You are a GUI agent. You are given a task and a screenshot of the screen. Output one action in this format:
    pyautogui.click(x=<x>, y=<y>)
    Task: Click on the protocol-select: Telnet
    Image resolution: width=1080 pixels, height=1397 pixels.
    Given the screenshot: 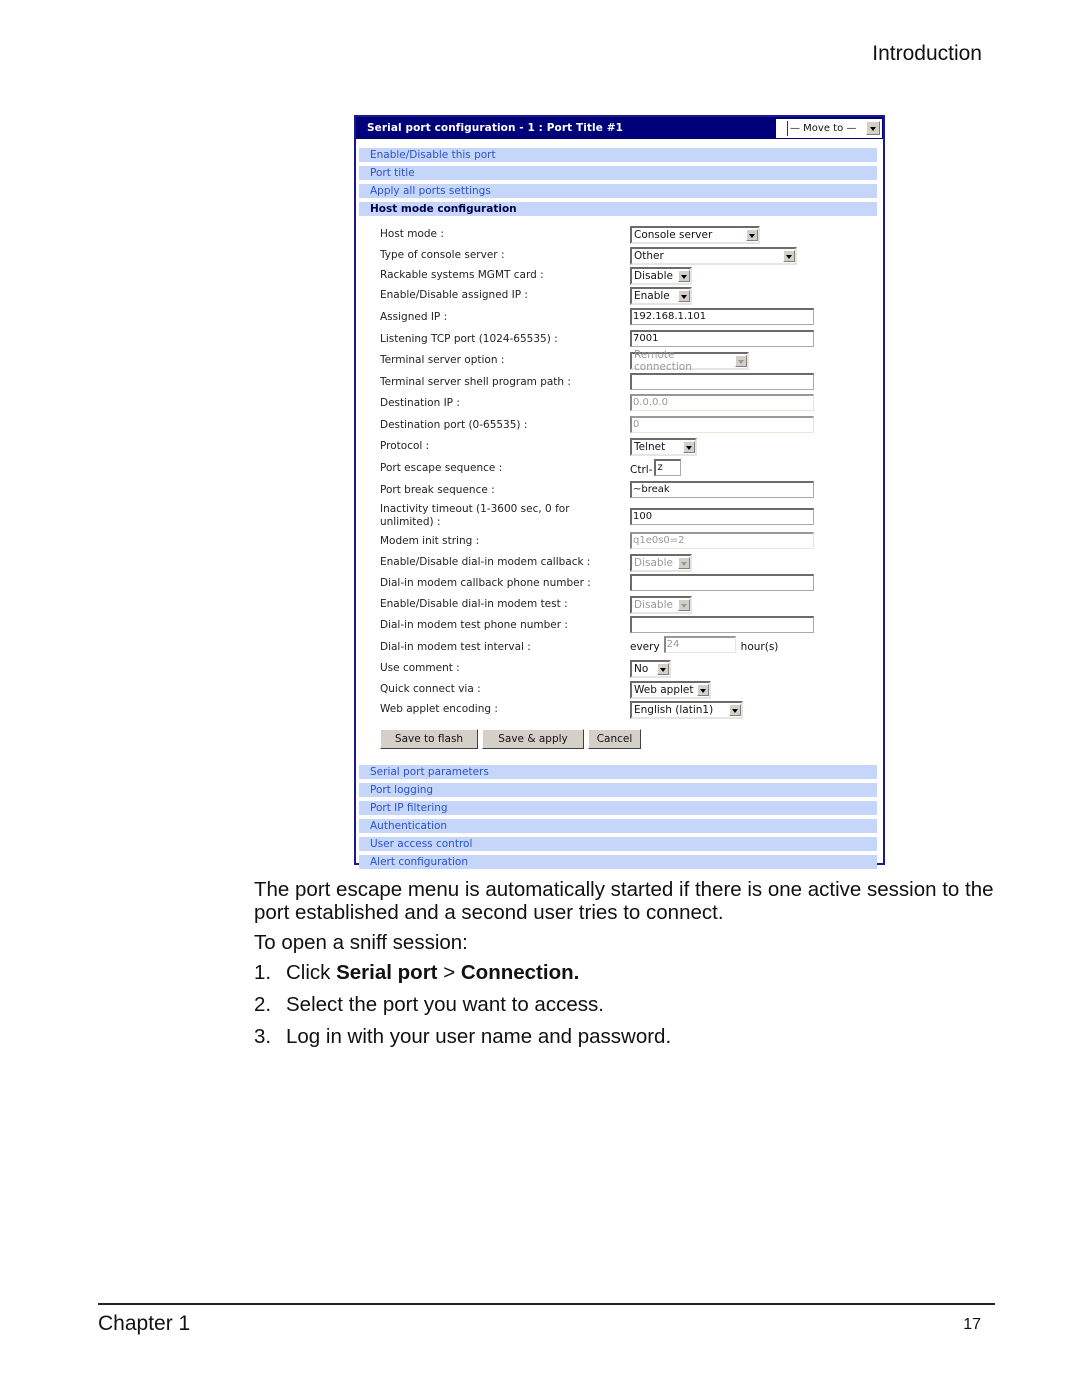 What is the action you would take?
    pyautogui.click(x=663, y=447)
    